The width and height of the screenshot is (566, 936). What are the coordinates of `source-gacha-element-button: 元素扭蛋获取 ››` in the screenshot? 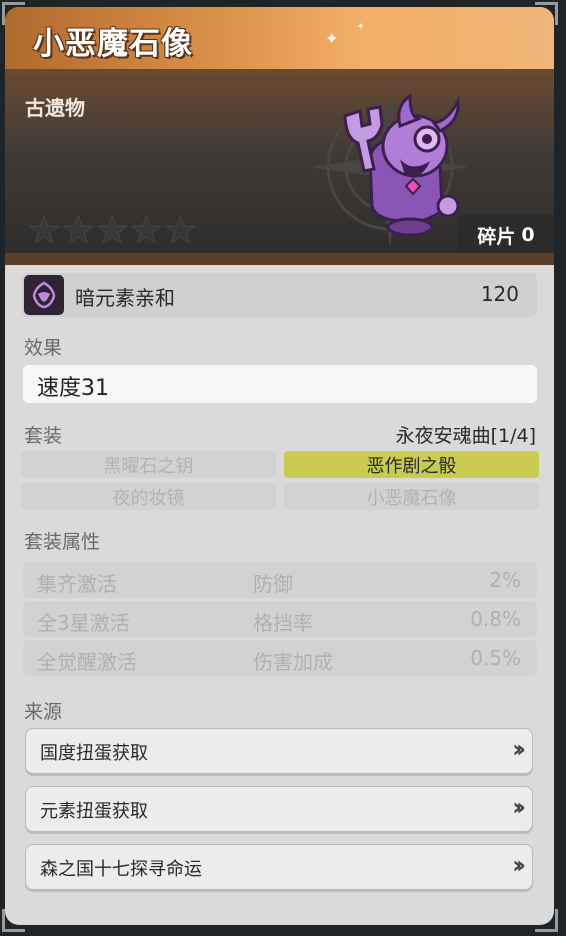 It's located at (279, 809).